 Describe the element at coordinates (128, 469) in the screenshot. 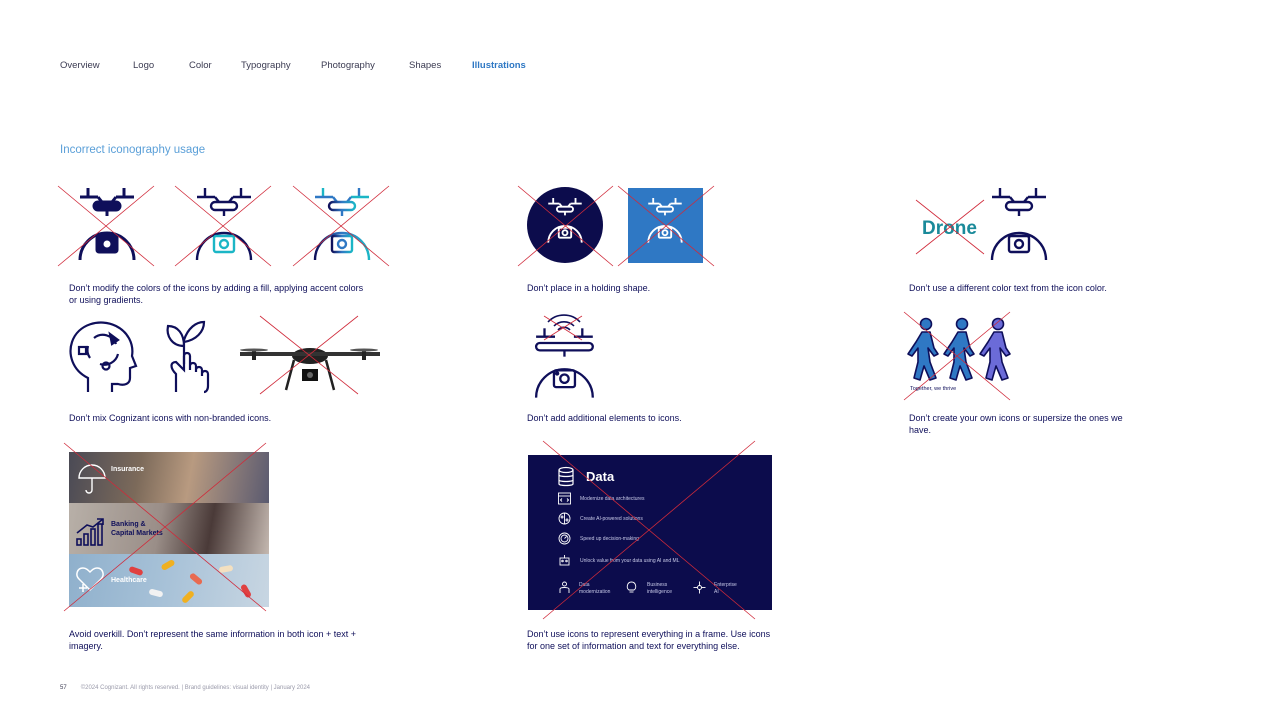

I see `insurance-label: Insurance` at that location.